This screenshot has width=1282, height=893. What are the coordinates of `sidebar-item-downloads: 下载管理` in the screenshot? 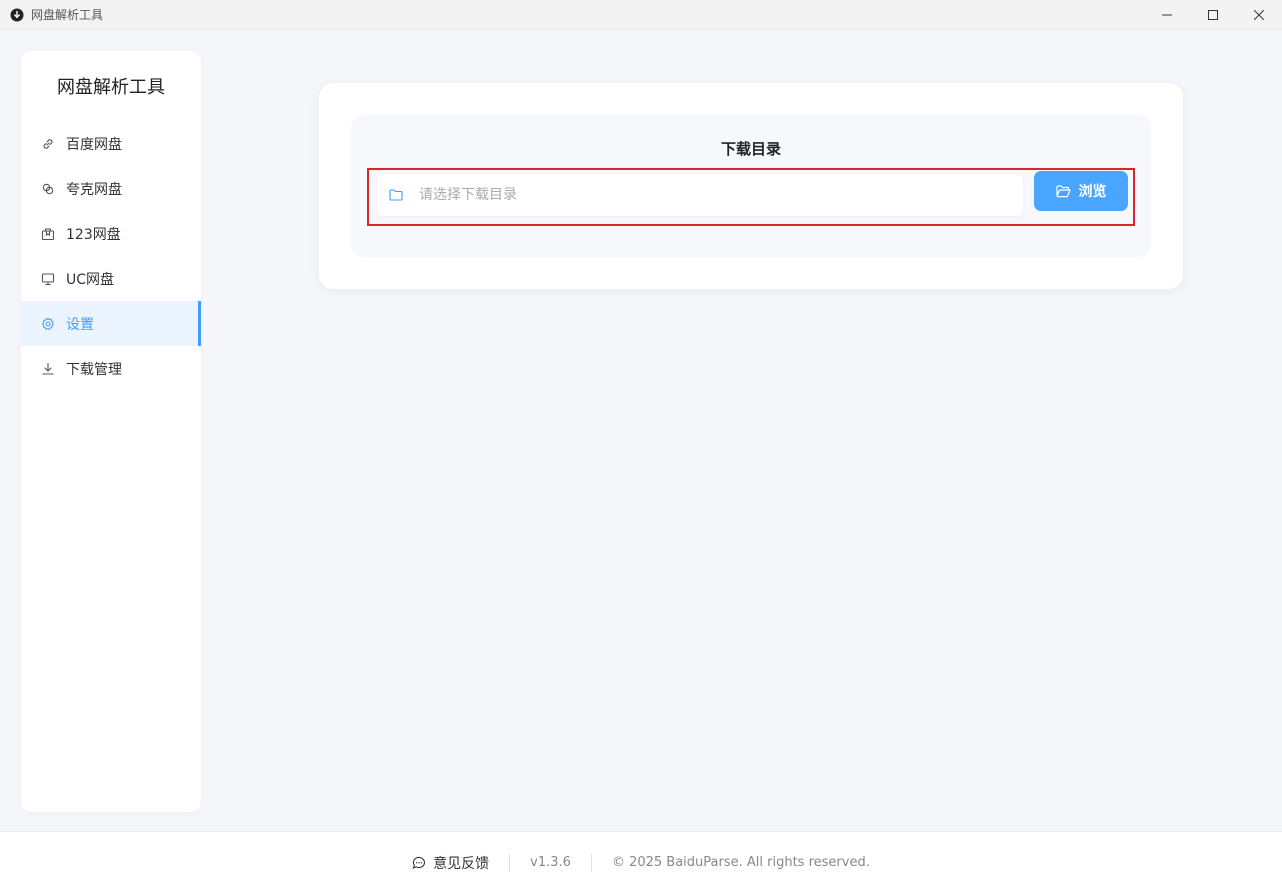 It's located at (111, 368).